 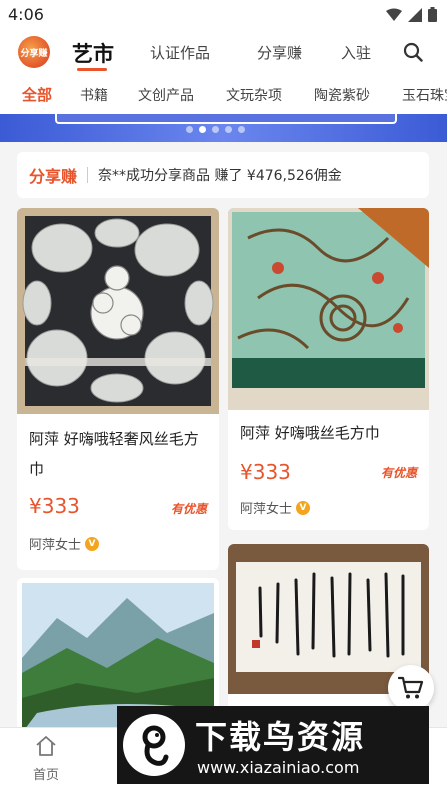 I want to click on category-jade-jewelry: 玉石珠宝, so click(x=424, y=95).